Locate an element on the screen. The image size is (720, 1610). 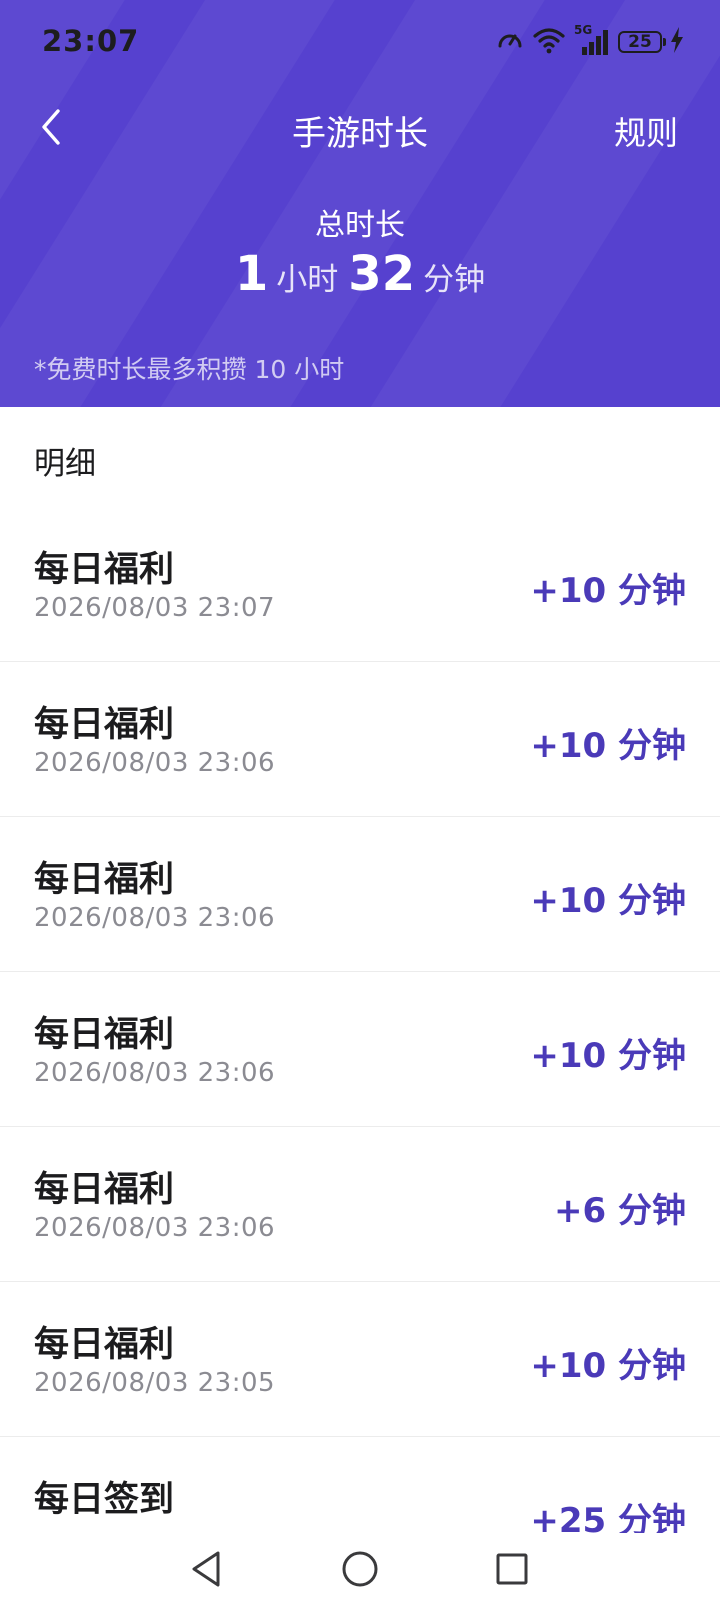
recents-square-icon is located at coordinates (512, 1571).